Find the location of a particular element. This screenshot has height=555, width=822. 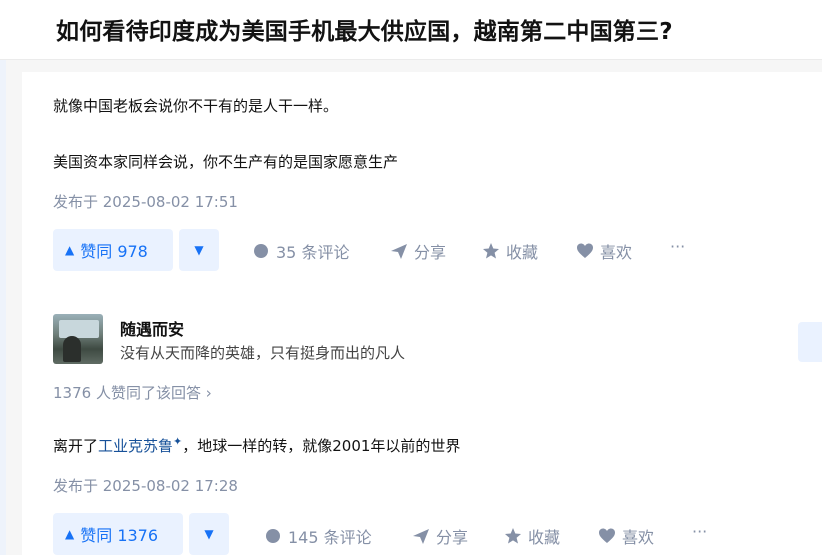

answer1-upvote-button: ▲ 赞同 978 is located at coordinates (113, 250).